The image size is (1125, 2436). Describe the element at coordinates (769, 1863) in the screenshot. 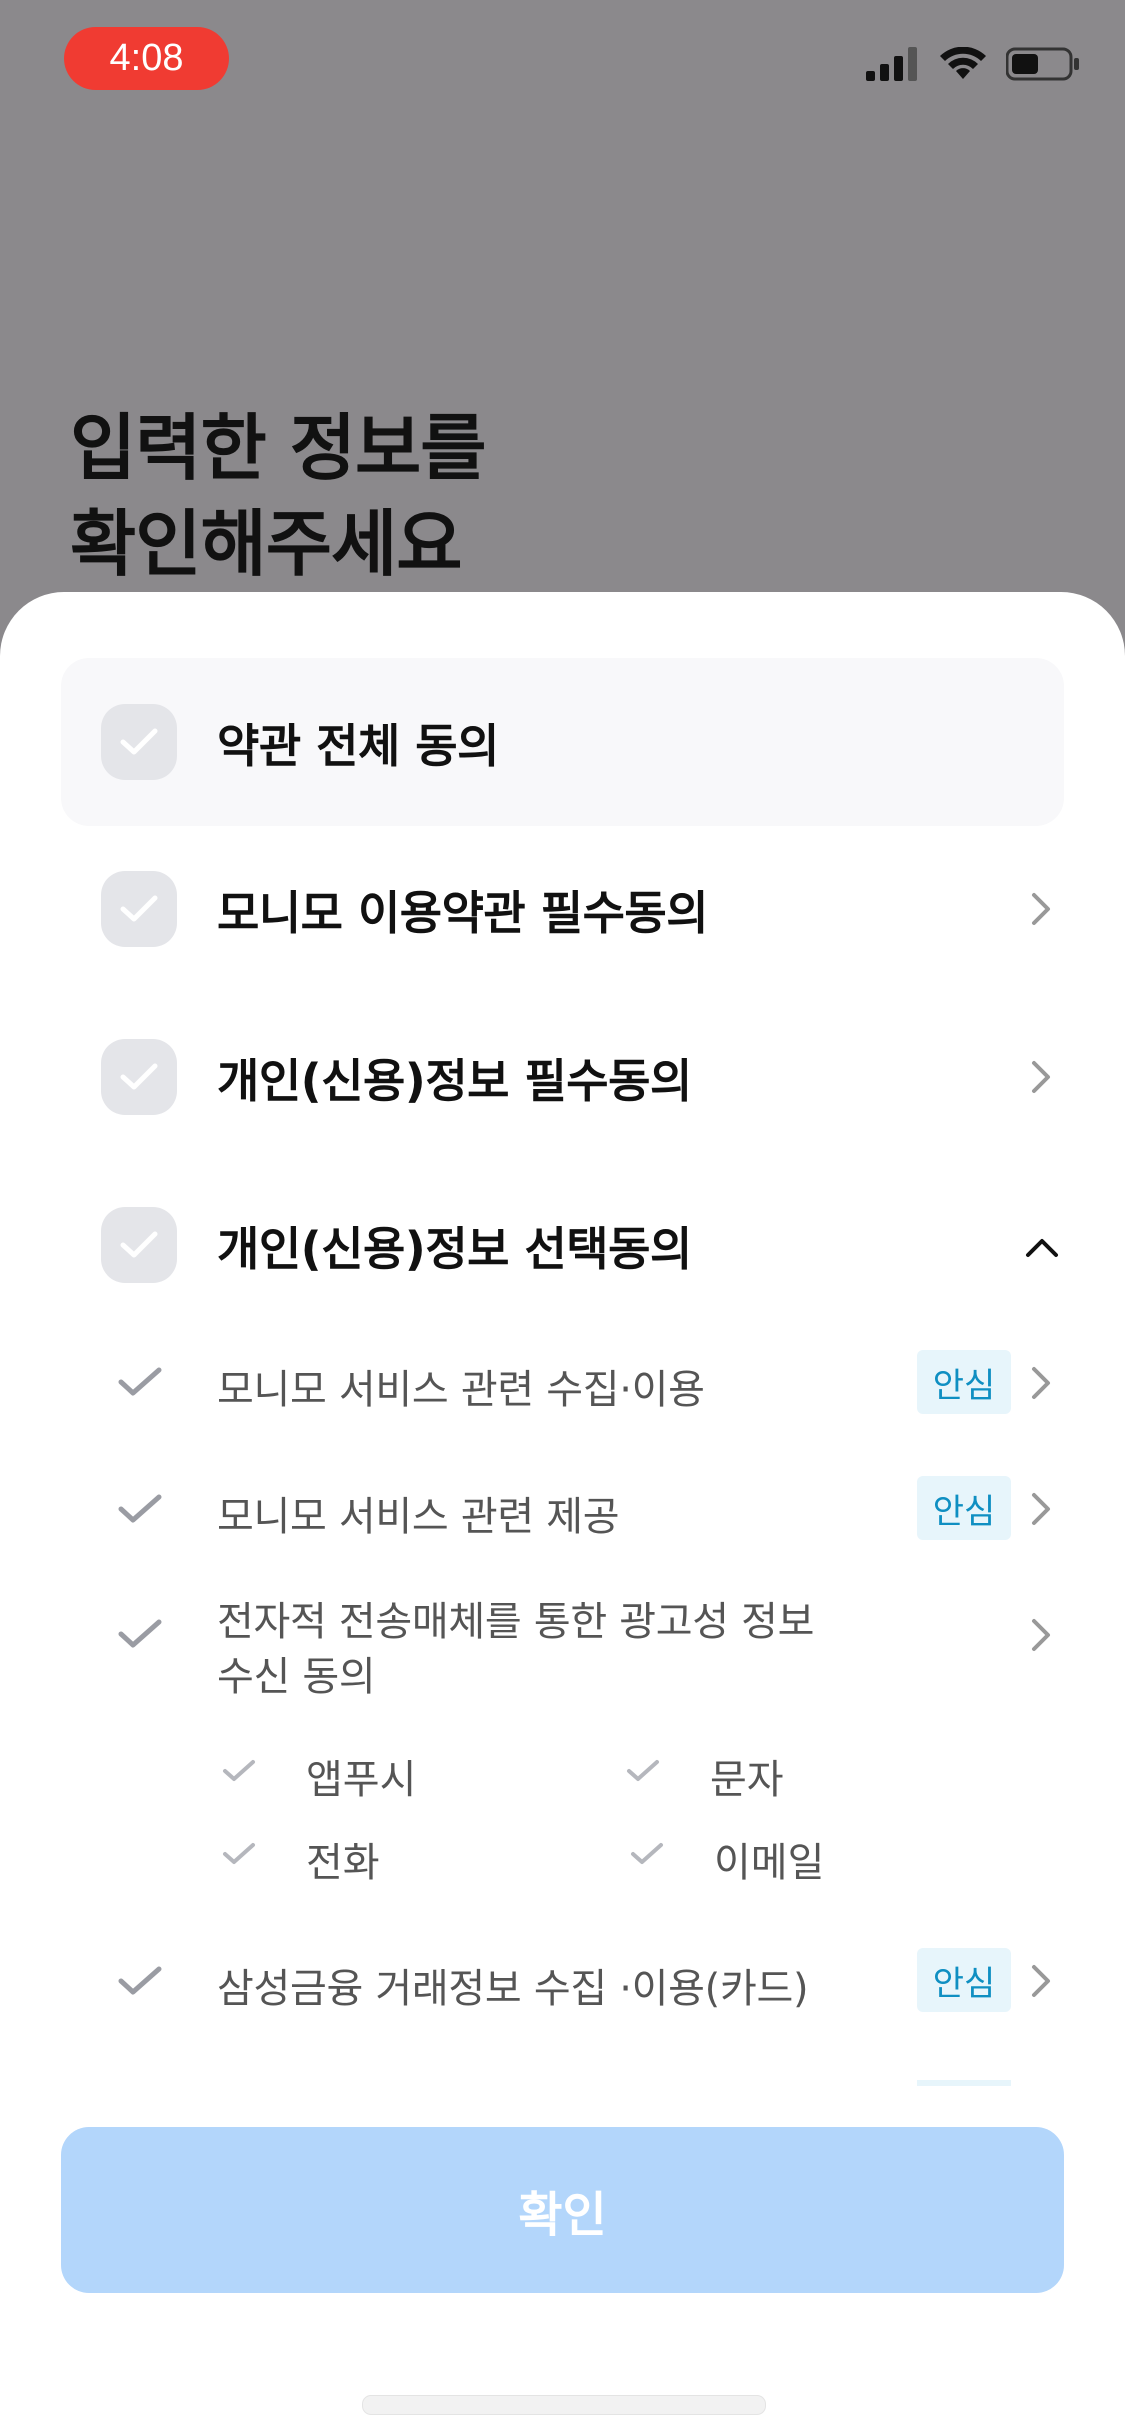

I see `channel-email-label: 이메일` at that location.